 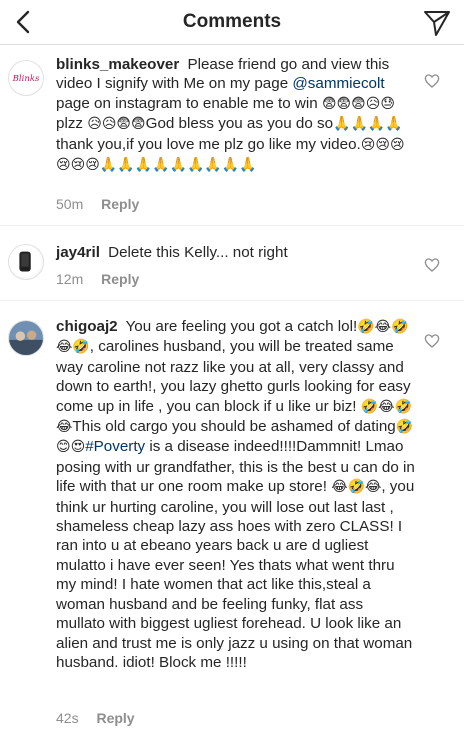 What do you see at coordinates (356, 487) in the screenshot?
I see `emoji-group: 😂🤣😂` at bounding box center [356, 487].